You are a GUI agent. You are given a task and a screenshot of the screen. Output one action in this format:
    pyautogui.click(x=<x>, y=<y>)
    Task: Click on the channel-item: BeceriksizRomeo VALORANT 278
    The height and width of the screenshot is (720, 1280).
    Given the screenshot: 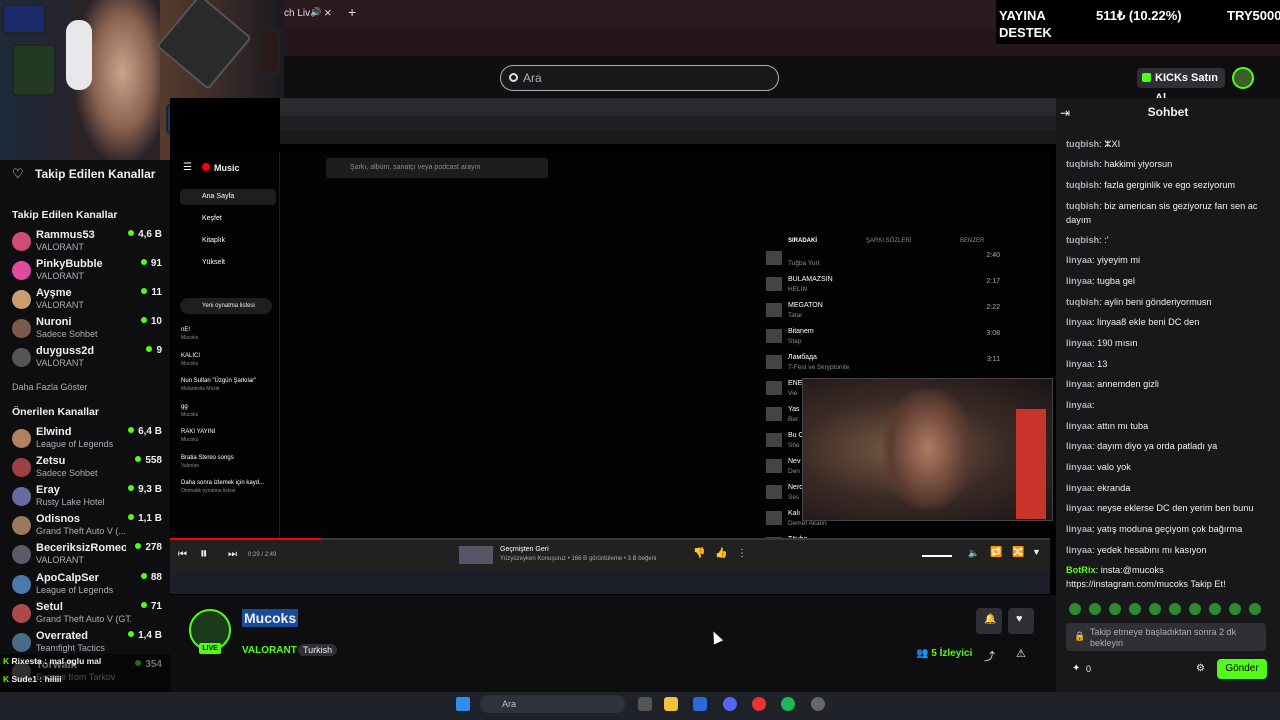 What is the action you would take?
    pyautogui.click(x=87, y=556)
    